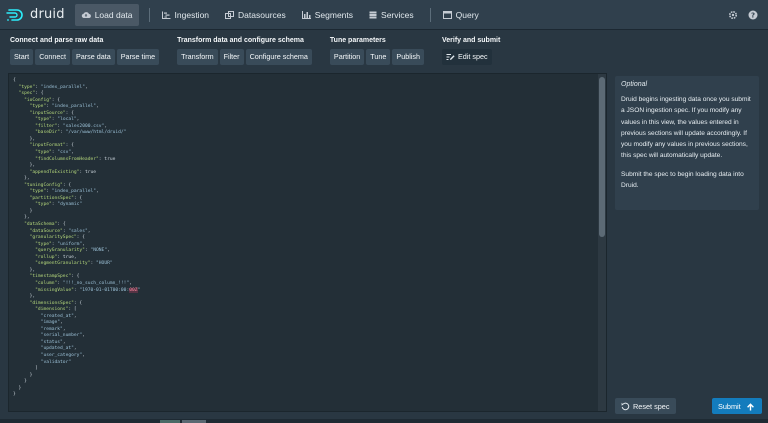 The width and height of the screenshot is (768, 423). What do you see at coordinates (240, 40) in the screenshot?
I see `step-group-title: Transform data and configure schema` at bounding box center [240, 40].